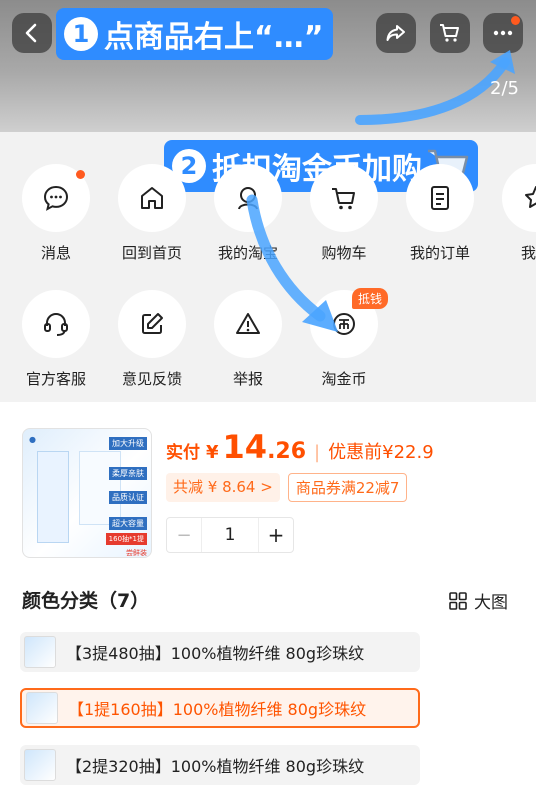 Image resolution: width=536 pixels, height=800 pixels. Describe the element at coordinates (128, 473) in the screenshot. I see `thumb-tag: 柔厚亲肤` at that location.